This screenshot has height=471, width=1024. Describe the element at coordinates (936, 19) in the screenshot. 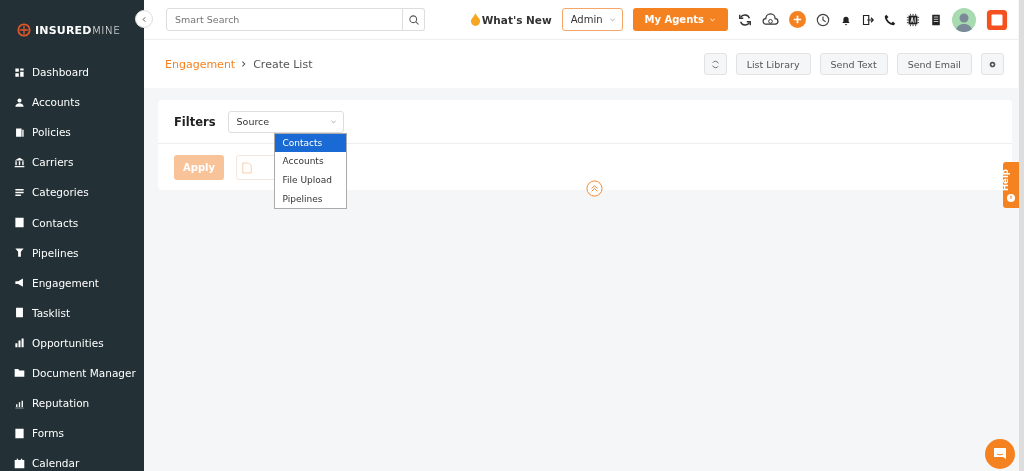

I see `notebook-icon` at that location.